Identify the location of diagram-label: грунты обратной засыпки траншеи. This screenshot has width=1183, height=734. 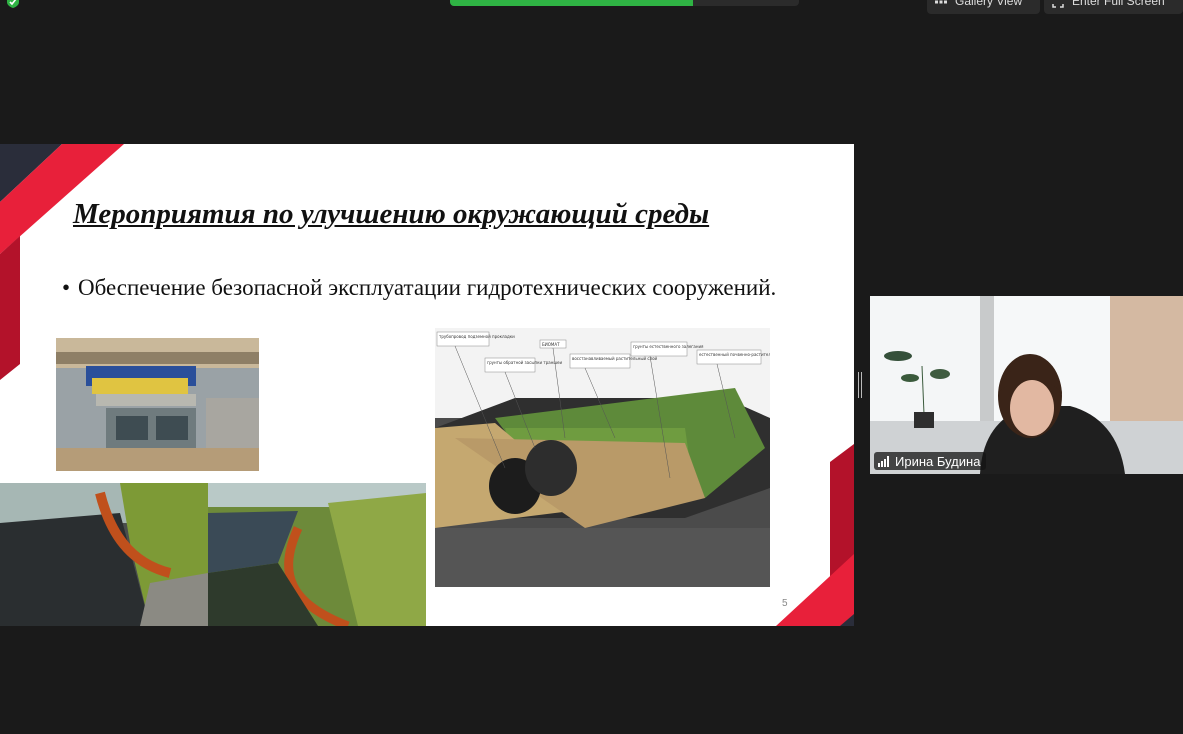
(524, 362).